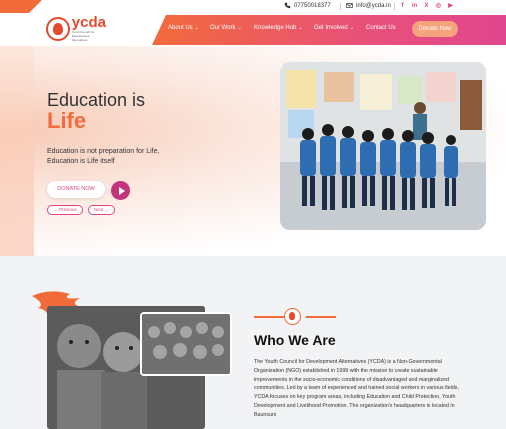  What do you see at coordinates (287, 5) in the screenshot?
I see `phone-icon` at bounding box center [287, 5].